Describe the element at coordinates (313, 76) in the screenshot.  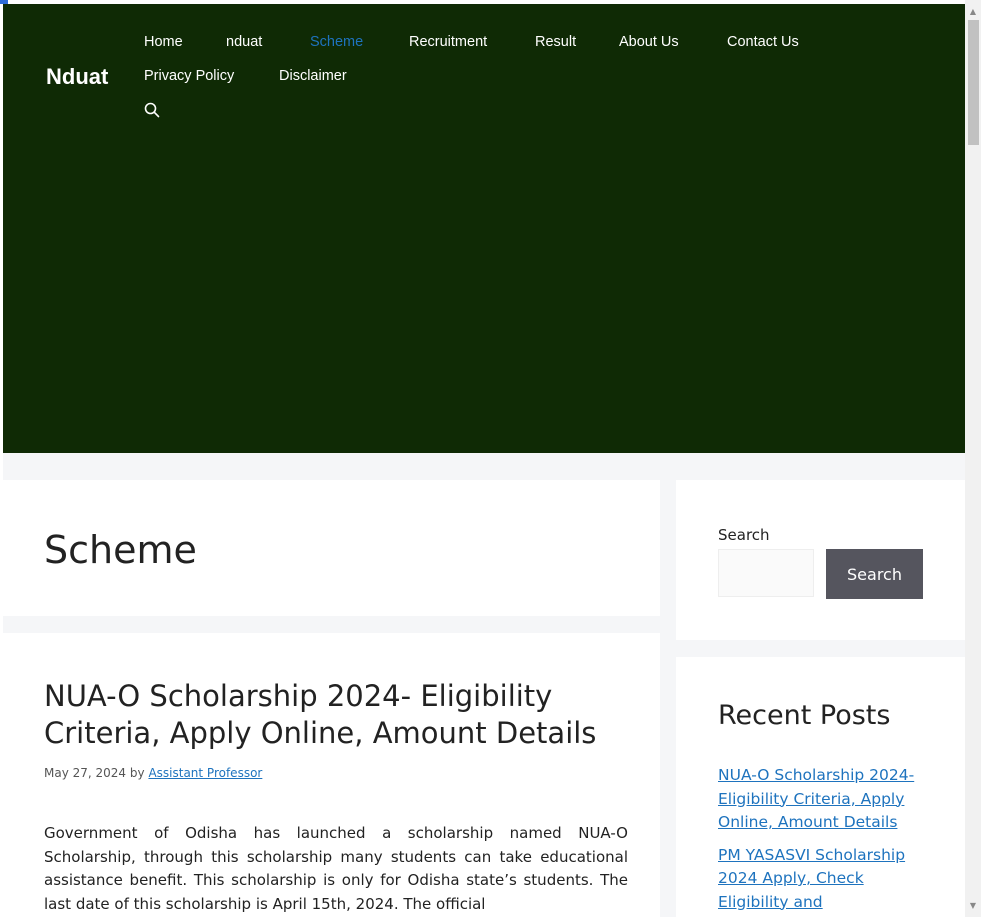
I see `nav-item-disclaimer: Disclaimer` at that location.